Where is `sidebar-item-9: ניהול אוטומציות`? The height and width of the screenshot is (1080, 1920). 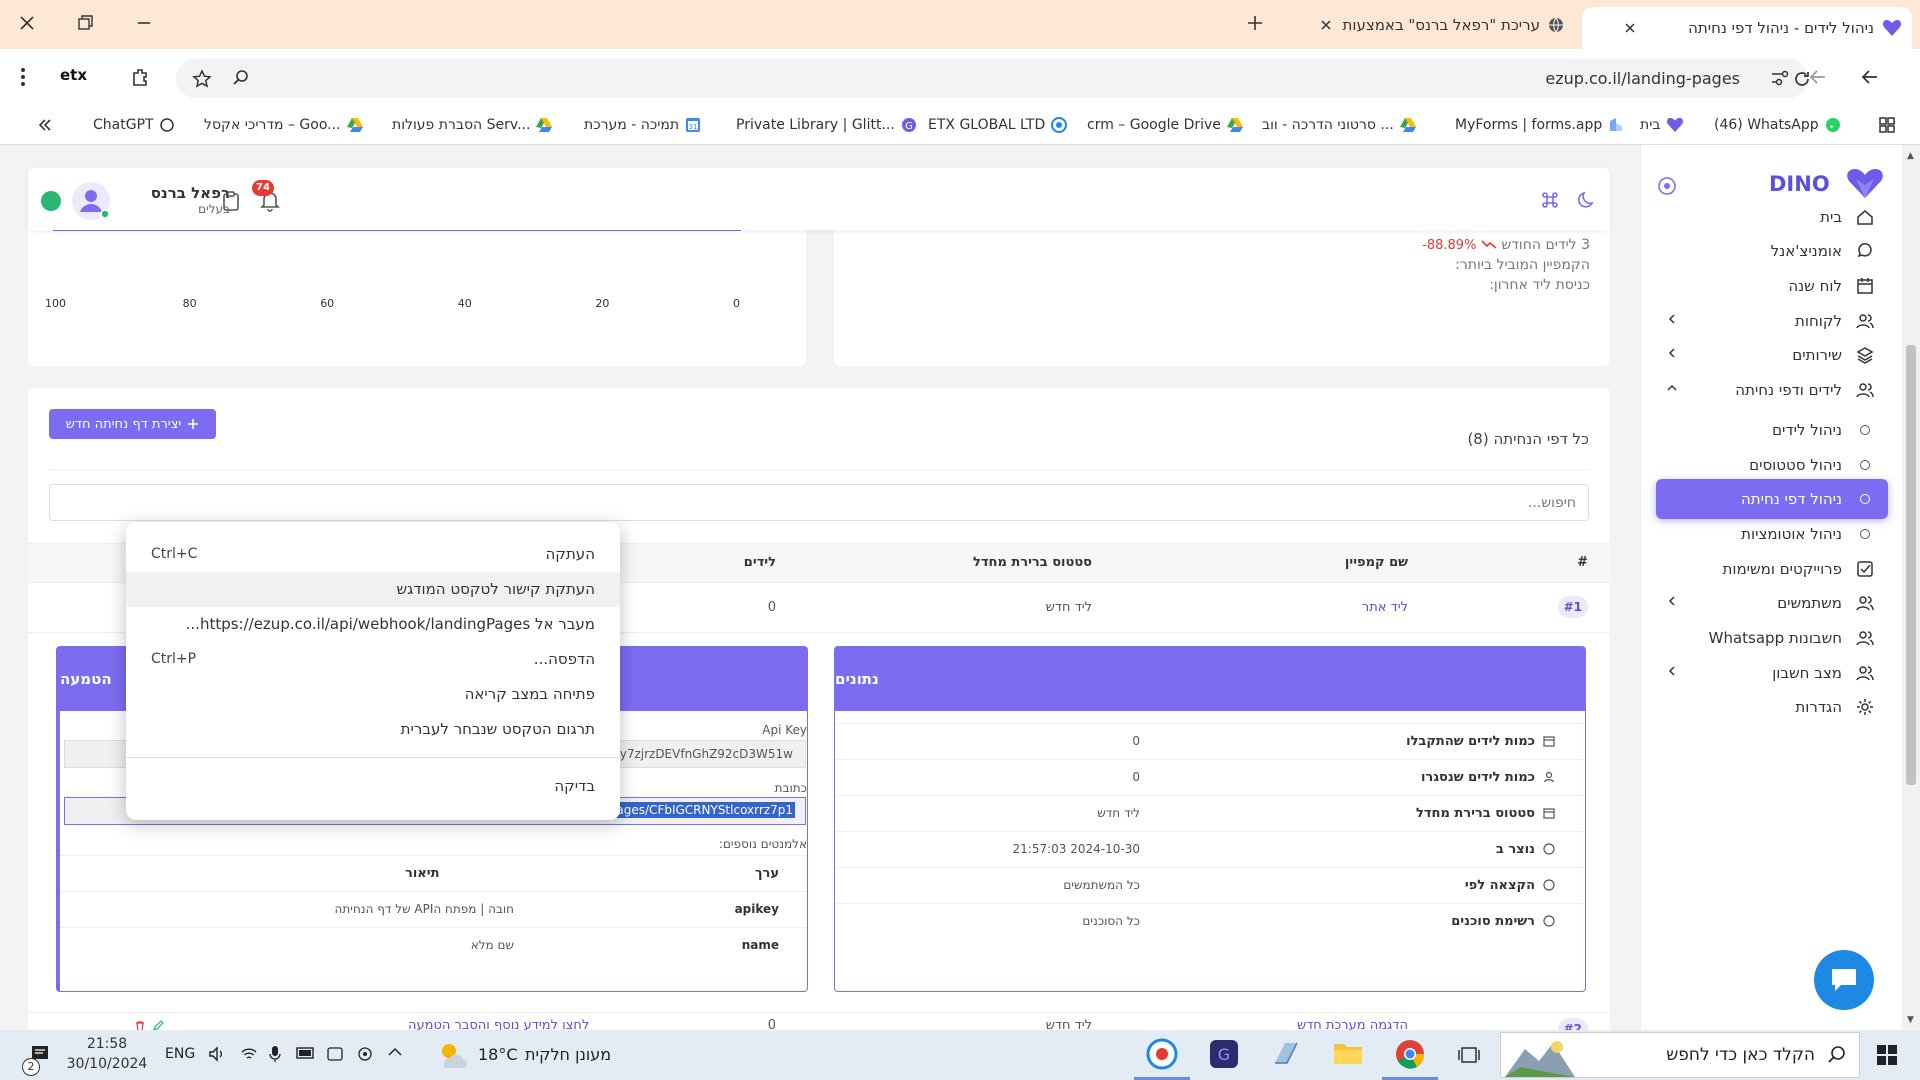 sidebar-item-9: ניהול אוטומציות is located at coordinates (1772, 534).